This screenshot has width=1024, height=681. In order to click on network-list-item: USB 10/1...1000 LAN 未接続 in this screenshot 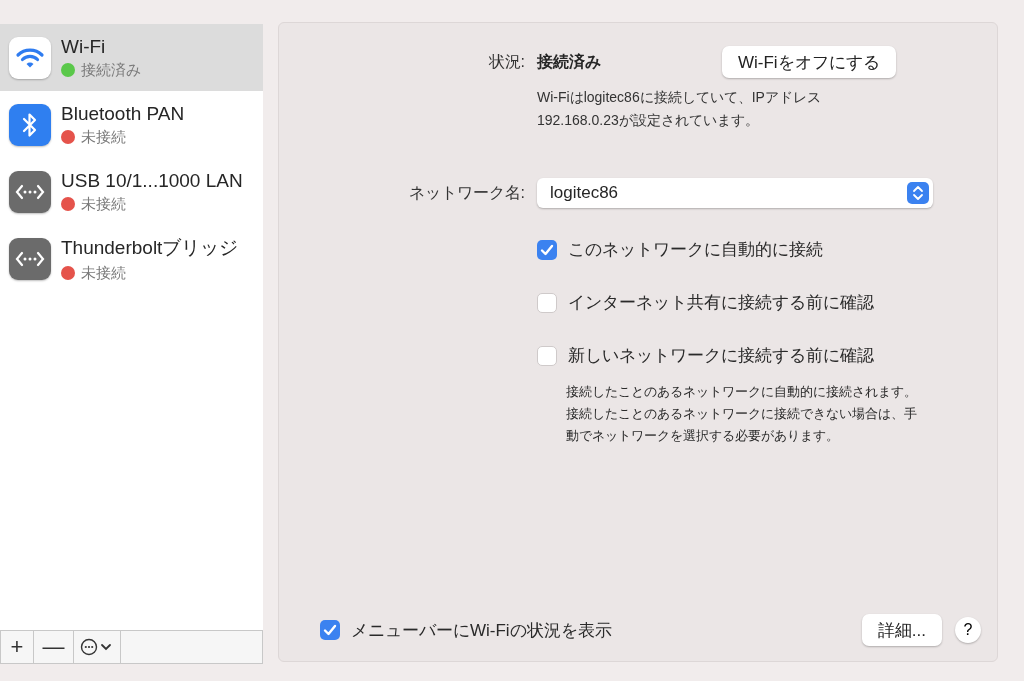, I will do `click(131, 191)`.